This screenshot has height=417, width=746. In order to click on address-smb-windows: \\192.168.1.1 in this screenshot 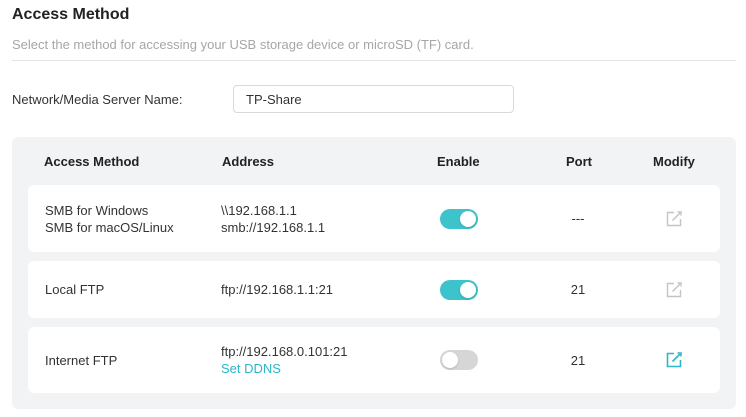, I will do `click(259, 210)`.